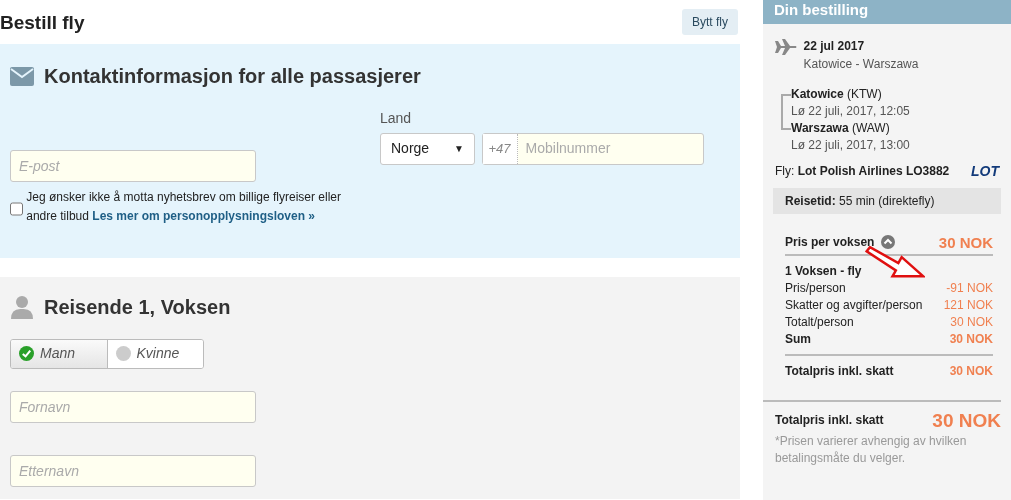 This screenshot has width=1011, height=500. What do you see at coordinates (204, 216) in the screenshot?
I see `privacy-link: Les mer om personopplysningsloven »` at bounding box center [204, 216].